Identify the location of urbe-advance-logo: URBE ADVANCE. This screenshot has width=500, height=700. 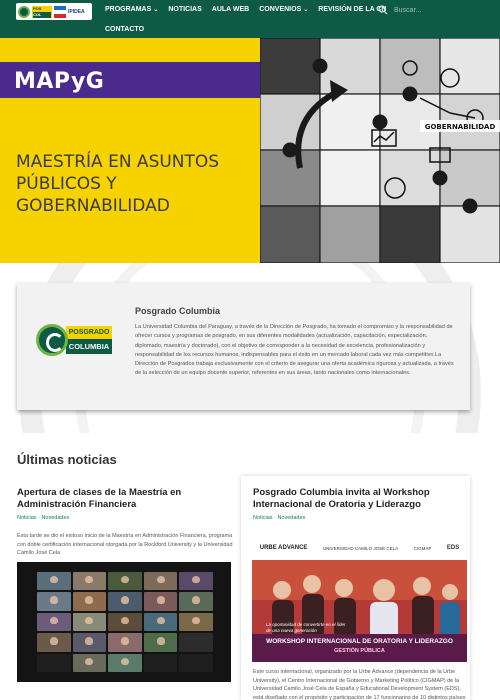
(283, 547).